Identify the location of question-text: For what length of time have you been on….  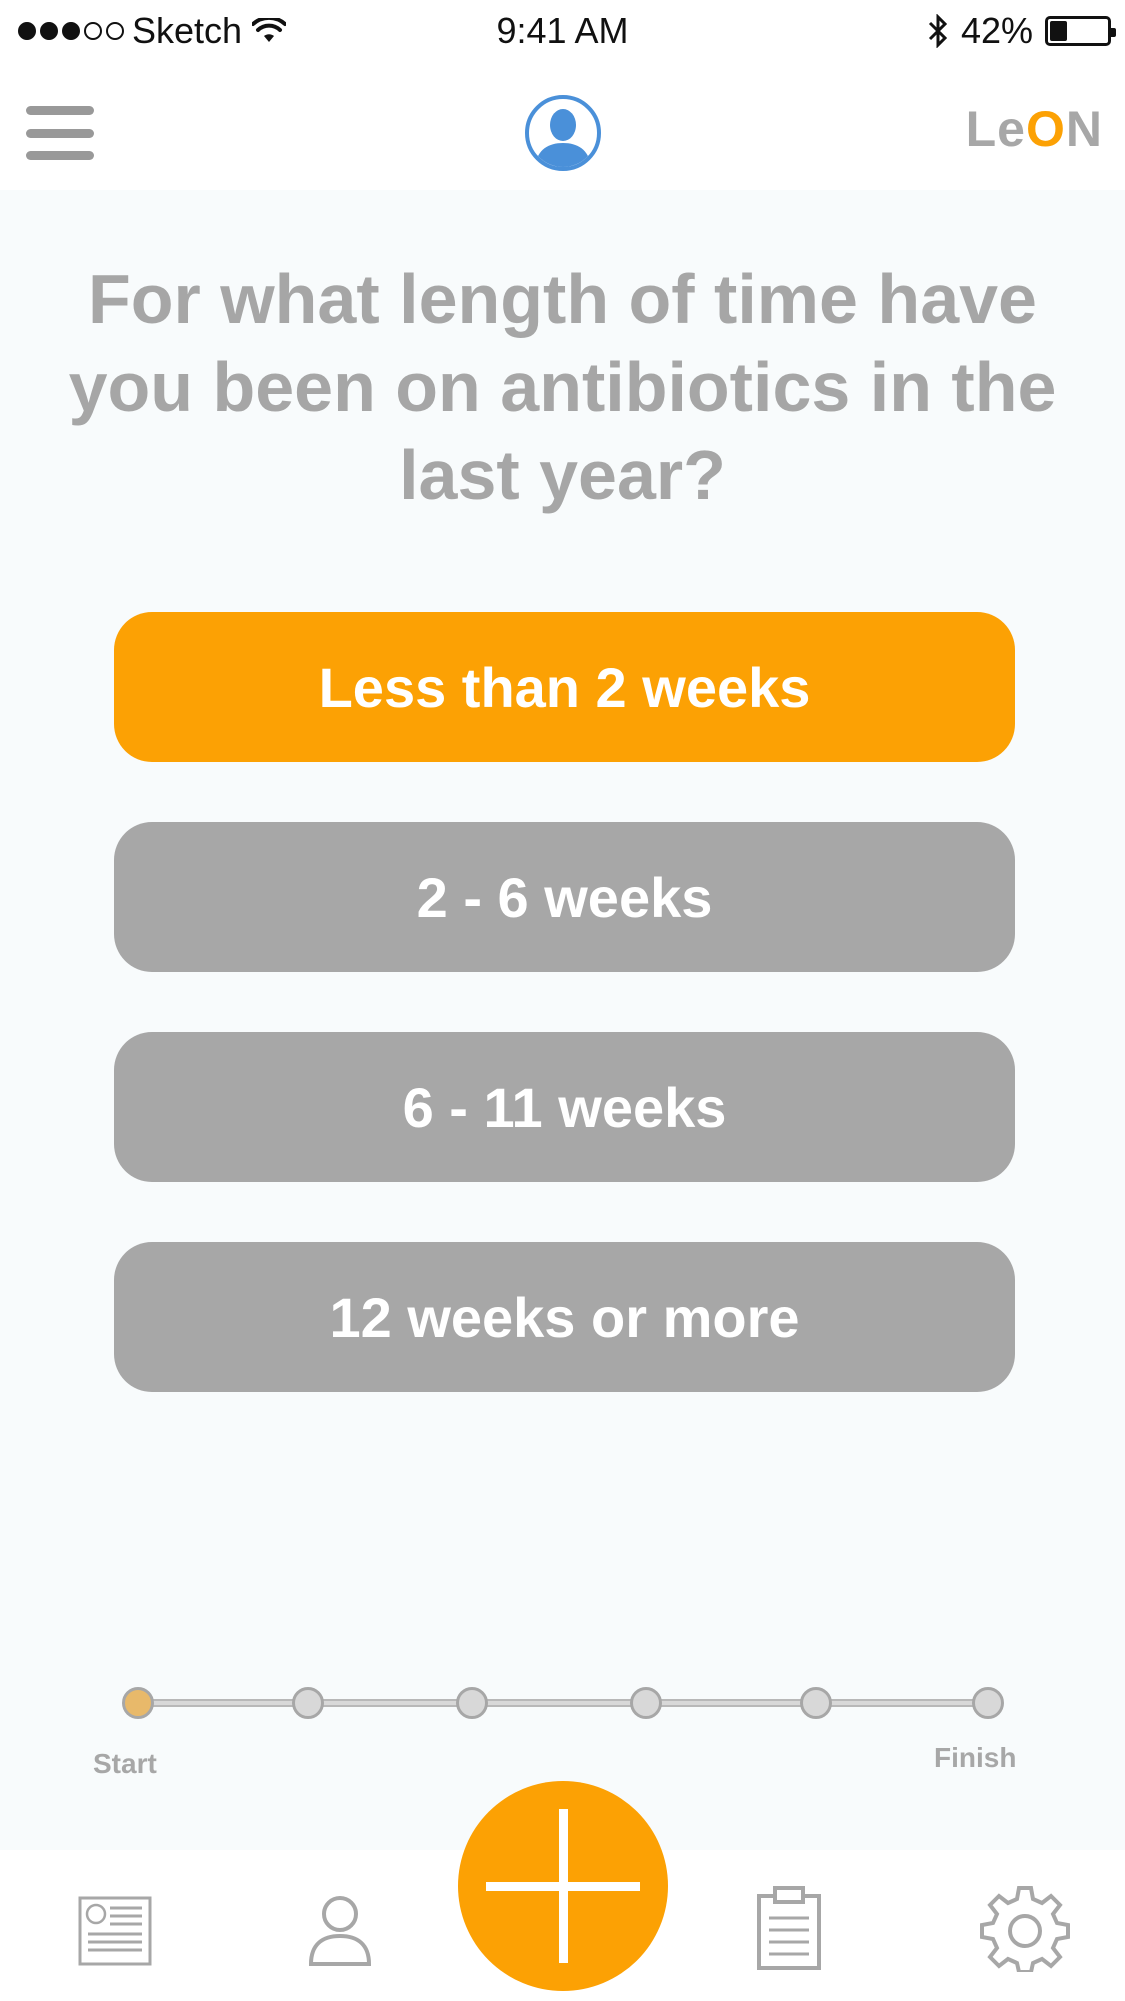
(562, 387).